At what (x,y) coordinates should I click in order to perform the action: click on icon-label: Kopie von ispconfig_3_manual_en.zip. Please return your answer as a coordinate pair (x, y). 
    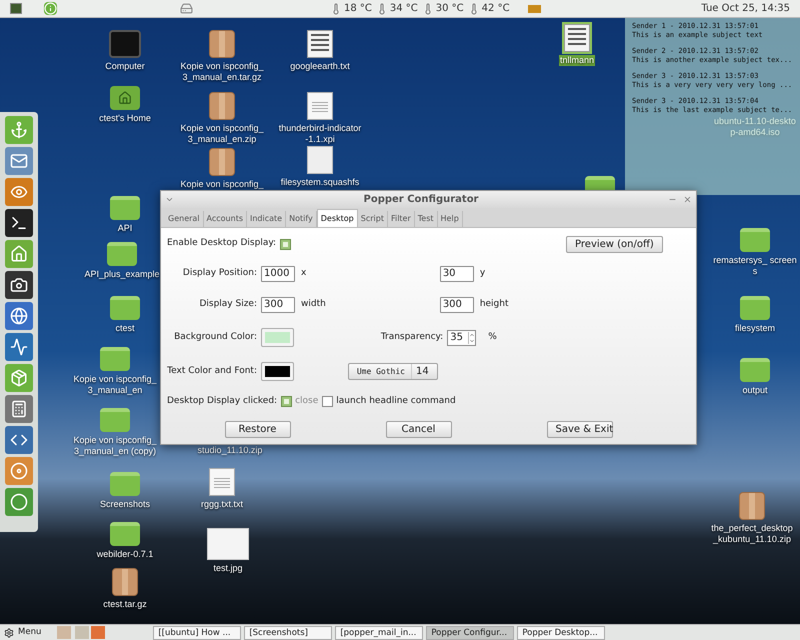
    Looking at the image, I should click on (222, 134).